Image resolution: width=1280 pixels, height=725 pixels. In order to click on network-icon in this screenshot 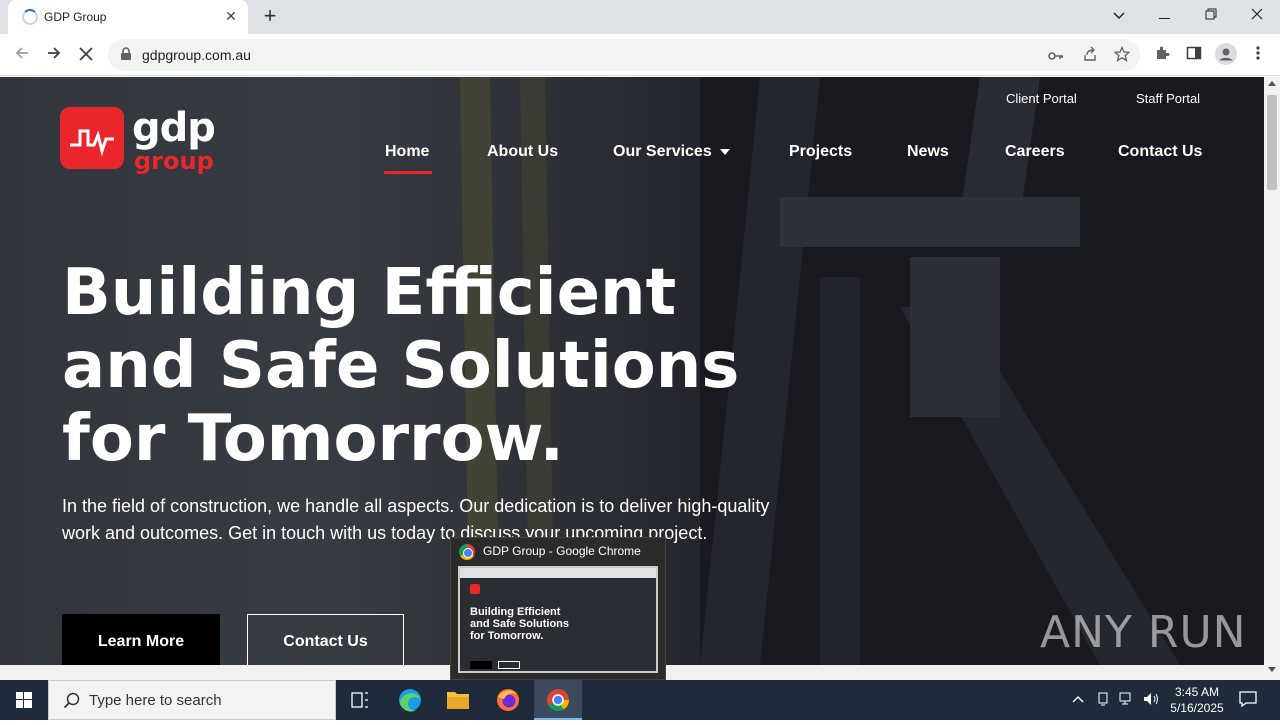, I will do `click(1127, 700)`.